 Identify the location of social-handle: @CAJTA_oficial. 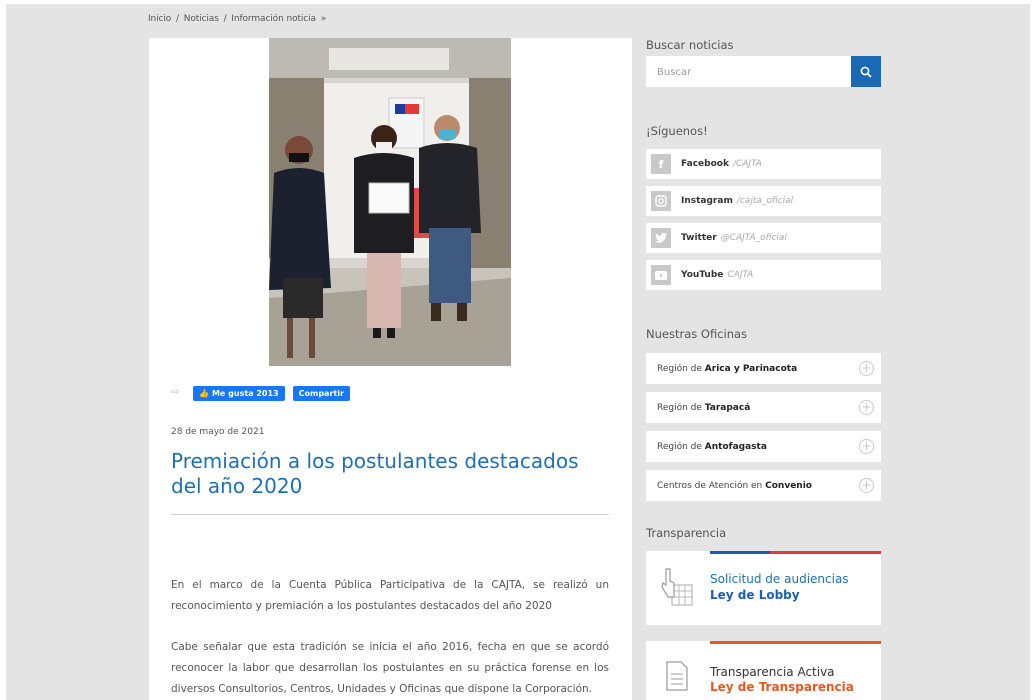
(753, 238).